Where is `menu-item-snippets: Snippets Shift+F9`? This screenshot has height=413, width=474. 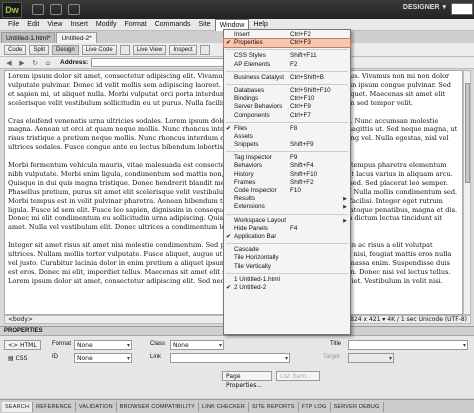
menu-item-snippets: Snippets Shift+F9 is located at coordinates (287, 145).